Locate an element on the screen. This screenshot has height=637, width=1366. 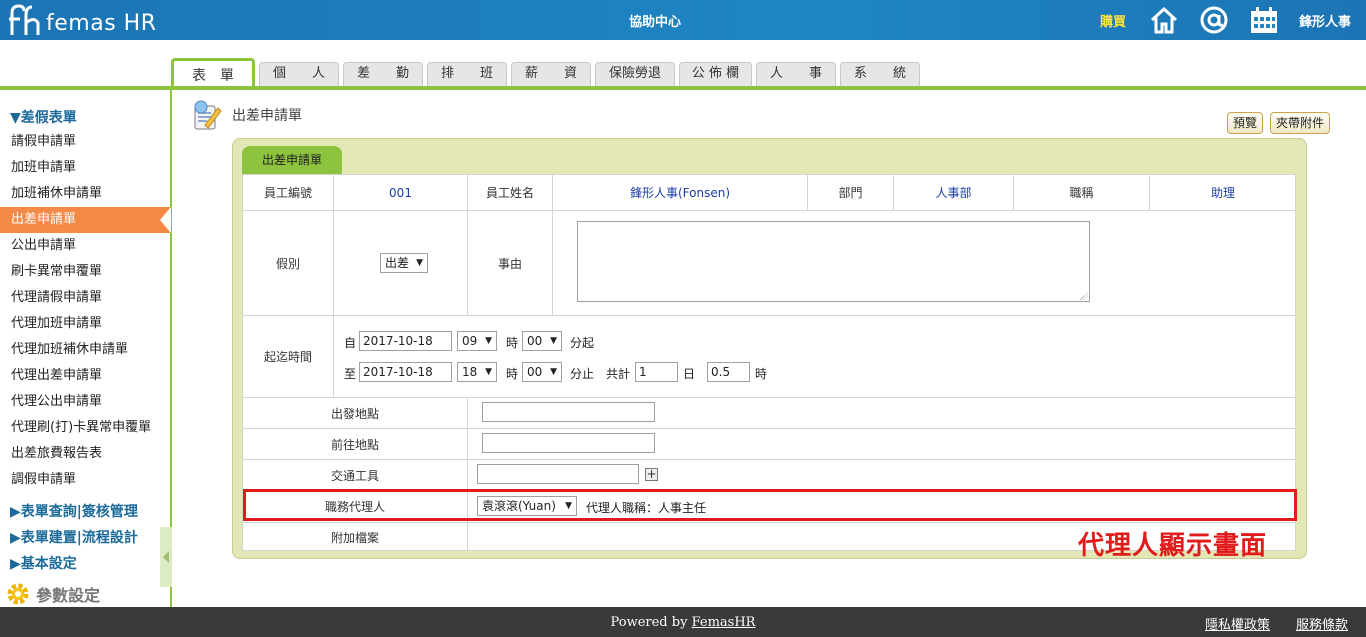
tab-insurance: 保險勞退 is located at coordinates (635, 74).